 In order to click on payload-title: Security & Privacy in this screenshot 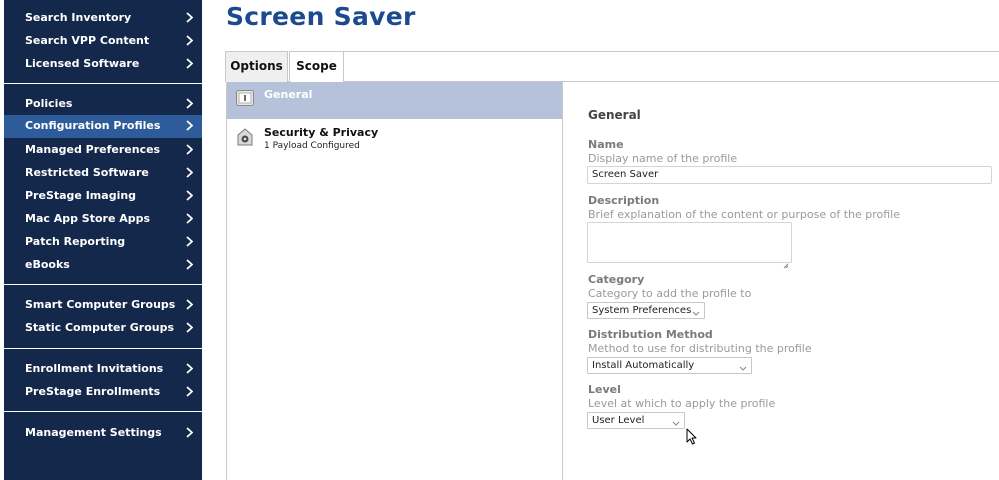, I will do `click(321, 132)`.